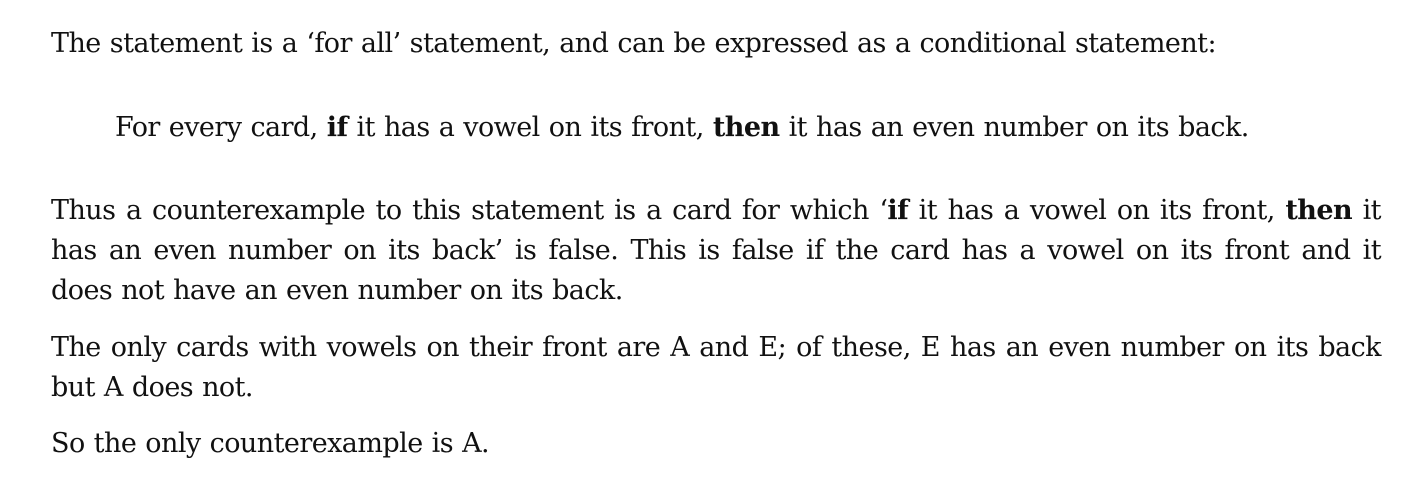 Image resolution: width=1410 pixels, height=492 pixels. Describe the element at coordinates (337, 127) in the screenshot. I see `keyword-if: if` at that location.